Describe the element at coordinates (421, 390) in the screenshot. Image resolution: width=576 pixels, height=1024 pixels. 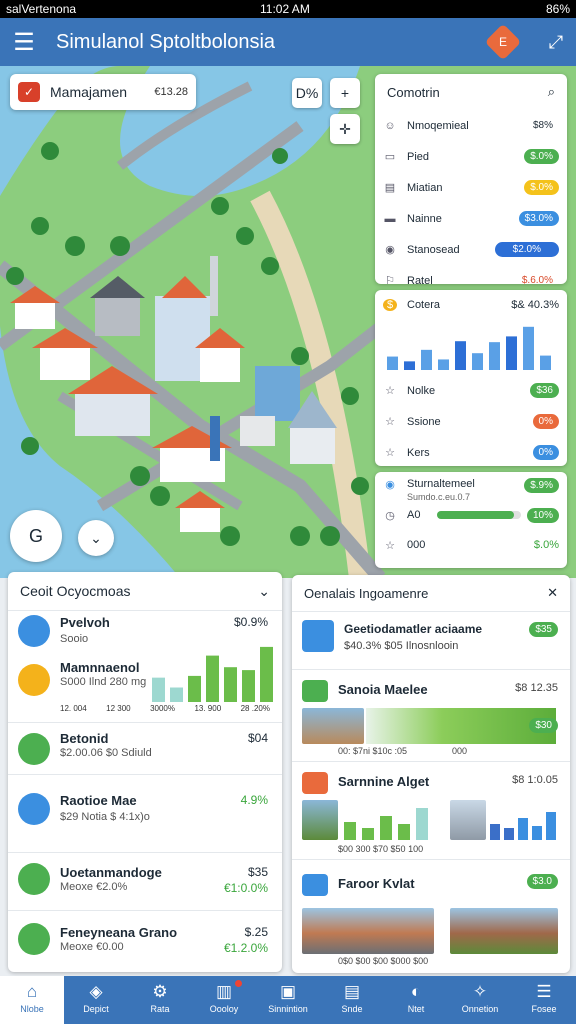
I see `row-name: Nolke` at that location.